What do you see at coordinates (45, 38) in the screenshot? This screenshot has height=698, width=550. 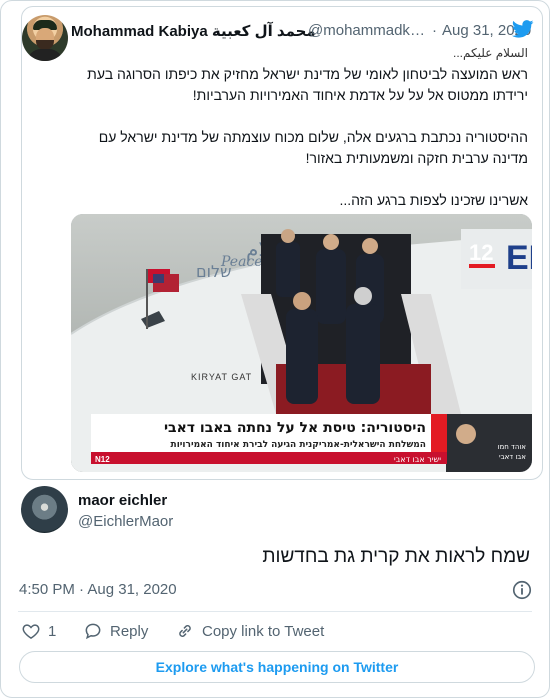 I see `quoted-author-avatar` at bounding box center [45, 38].